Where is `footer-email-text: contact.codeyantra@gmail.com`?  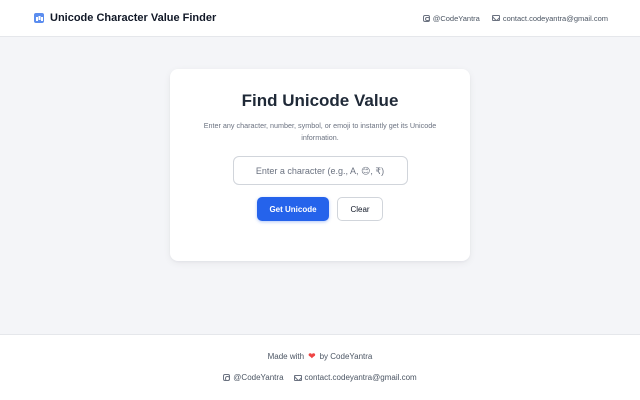
footer-email-text: contact.codeyantra@gmail.com is located at coordinates (360, 377).